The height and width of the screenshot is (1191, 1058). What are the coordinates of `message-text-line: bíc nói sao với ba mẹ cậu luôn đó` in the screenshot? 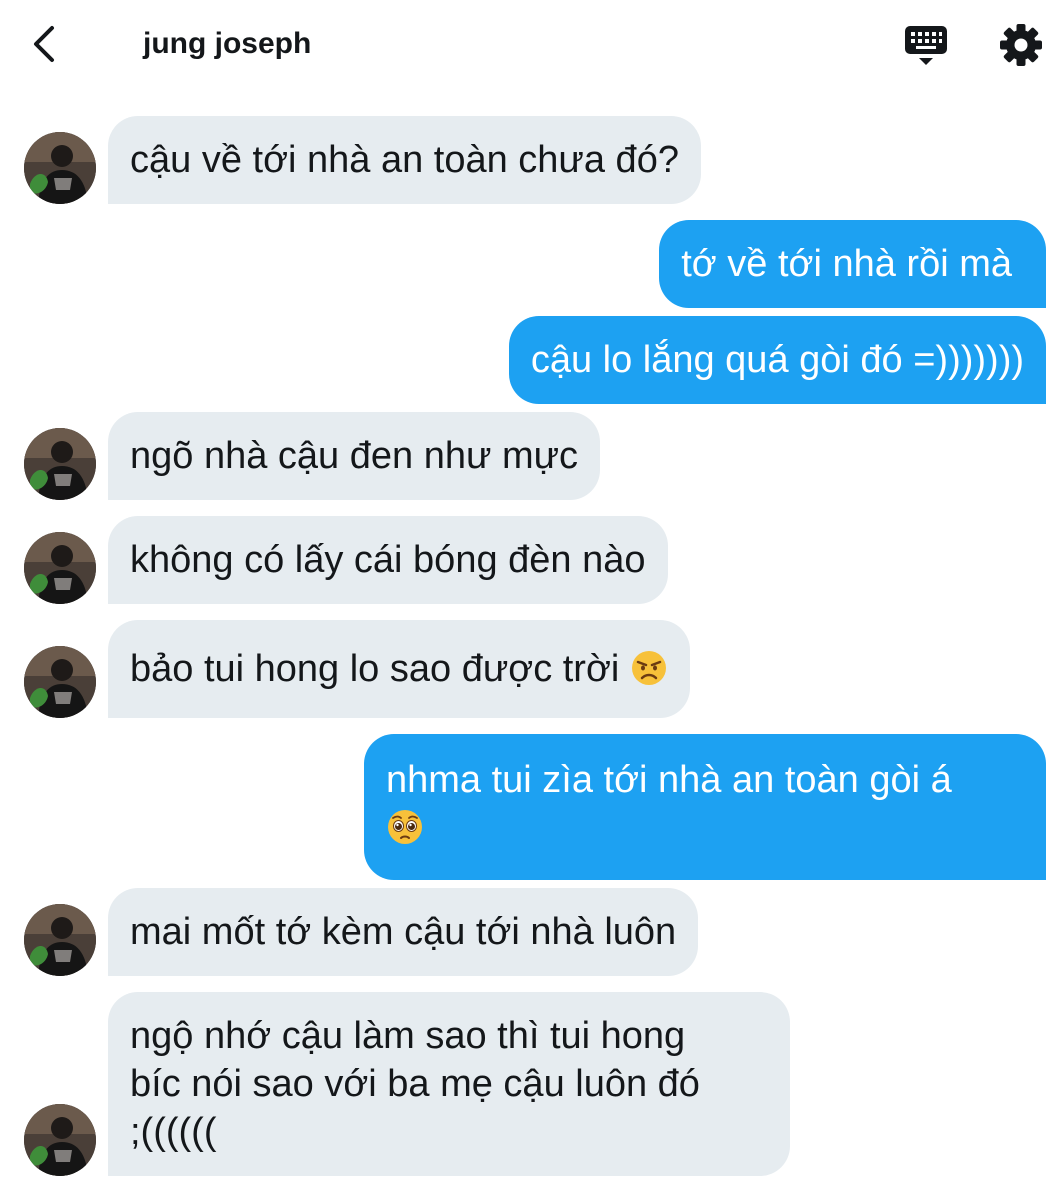 It's located at (415, 1084).